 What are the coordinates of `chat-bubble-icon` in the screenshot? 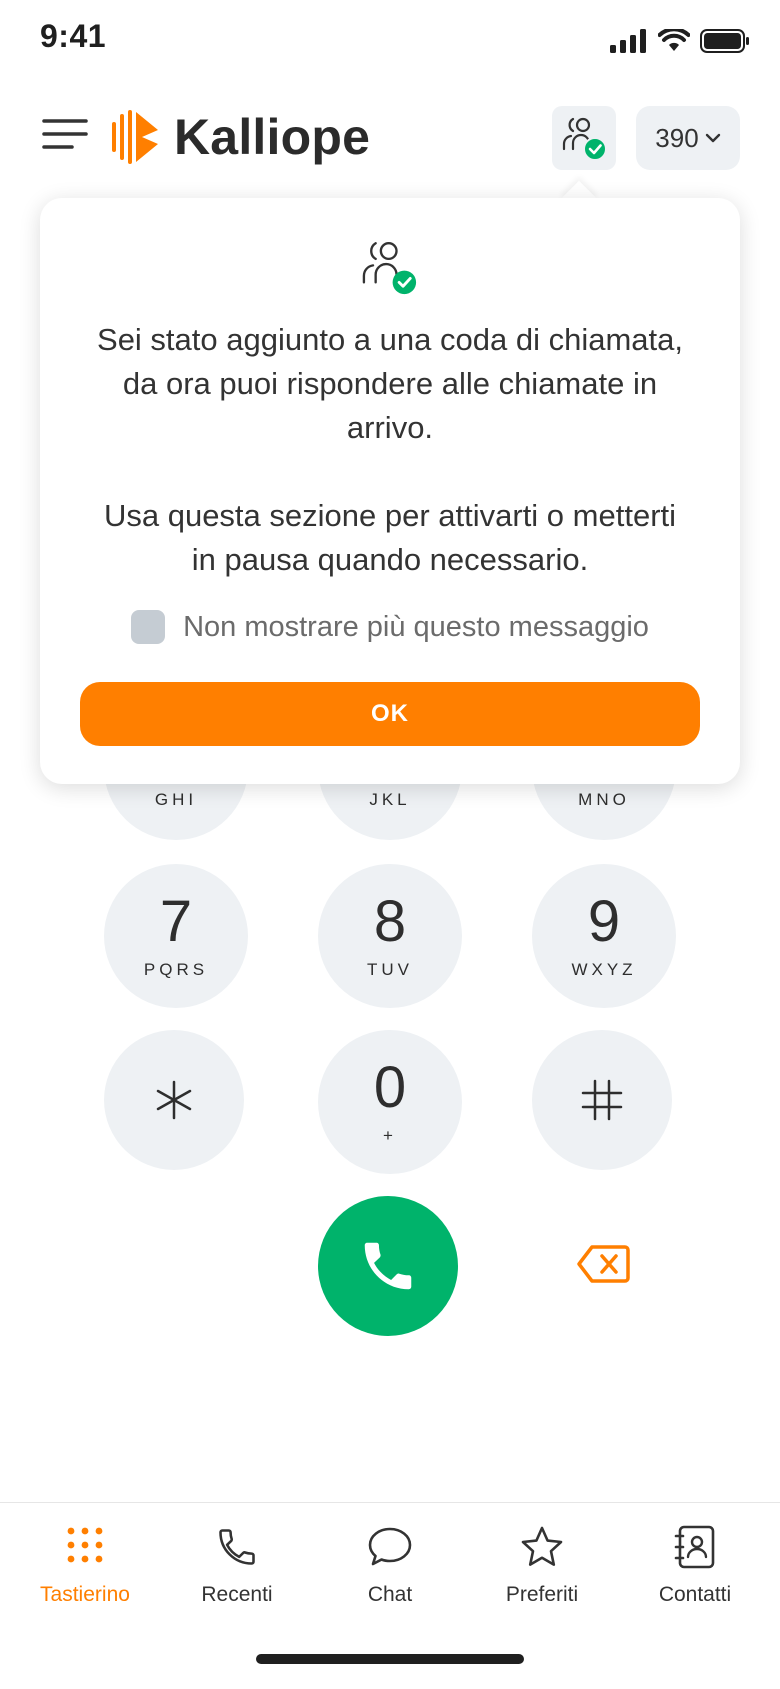 It's located at (390, 1546).